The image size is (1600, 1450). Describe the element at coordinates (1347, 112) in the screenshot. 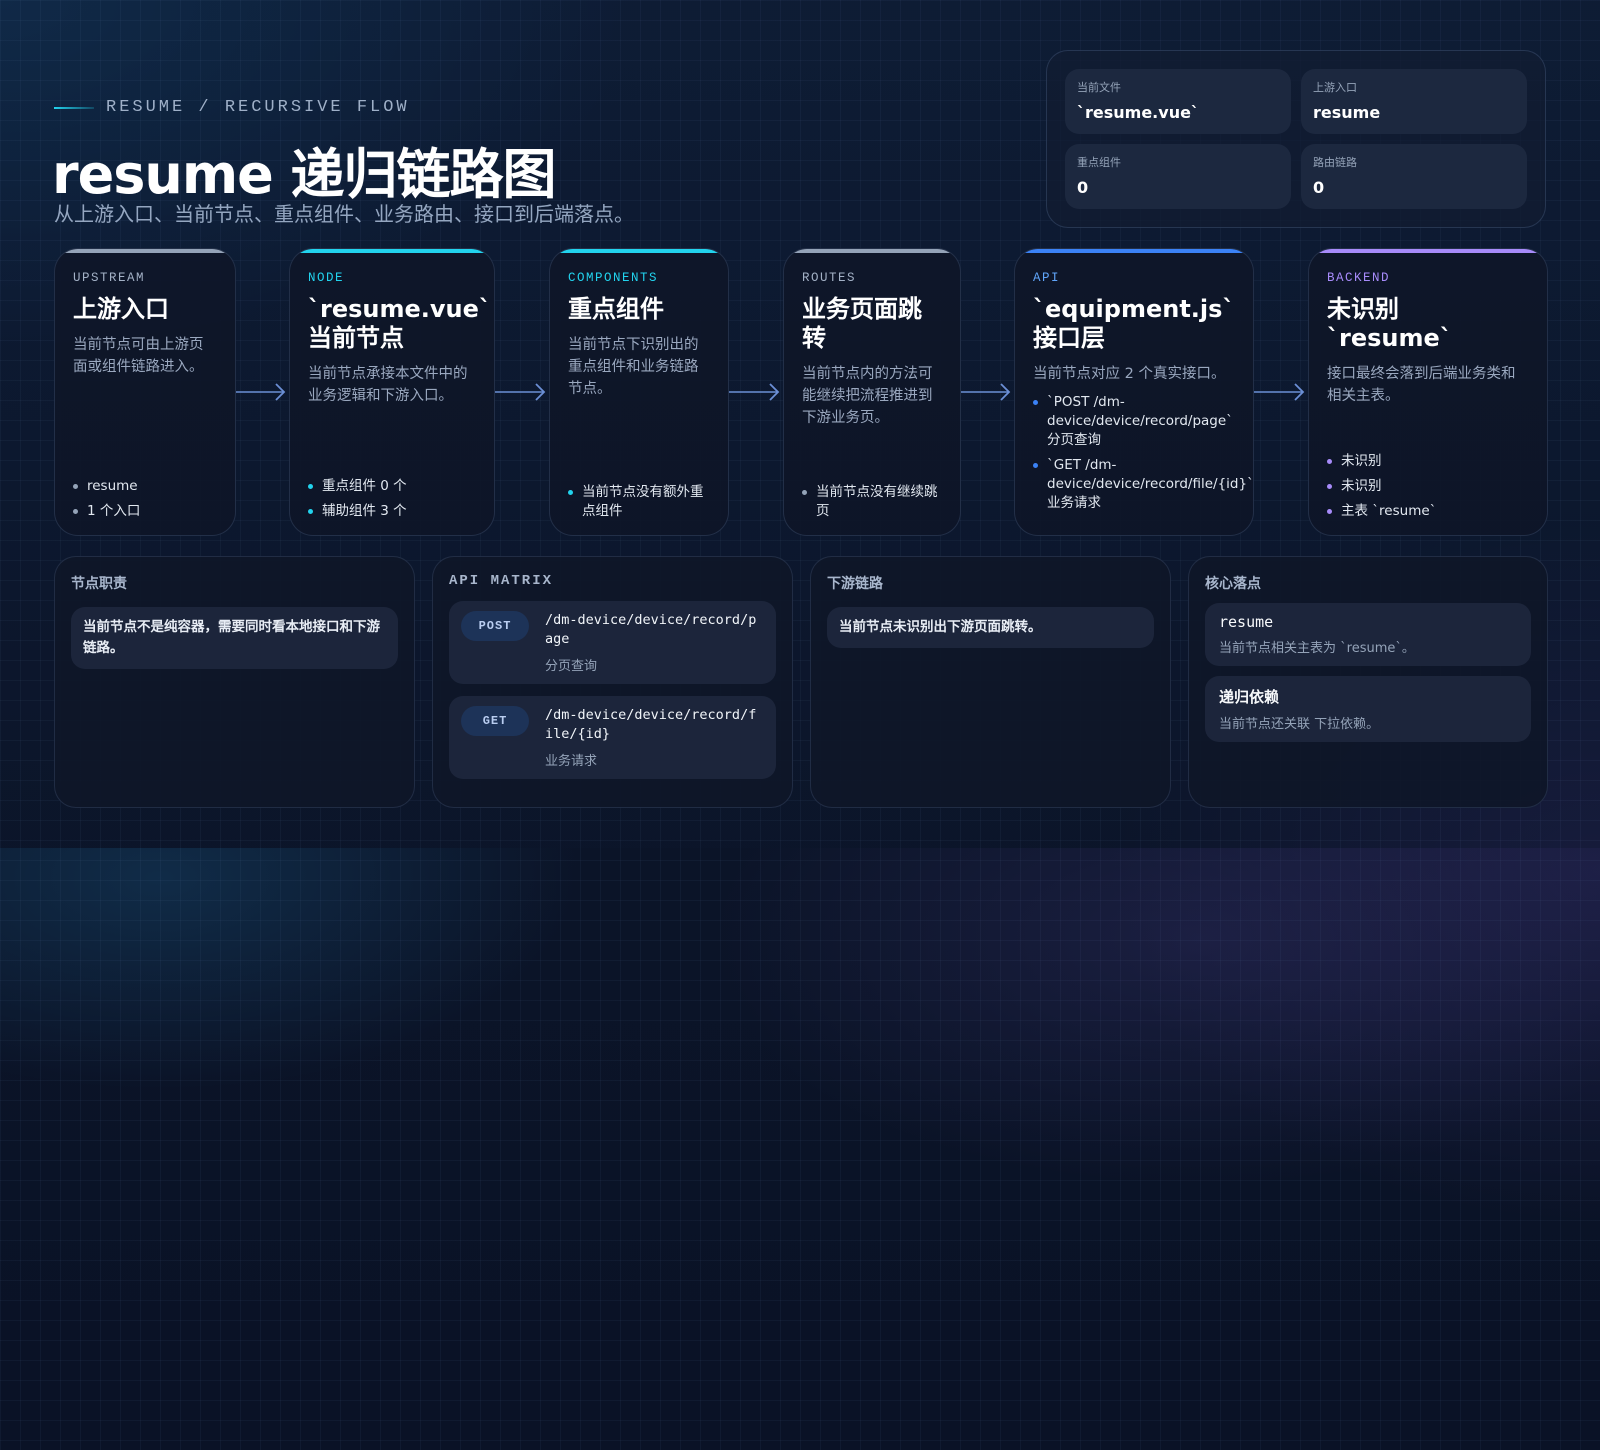

I see `stat-value: resume` at that location.